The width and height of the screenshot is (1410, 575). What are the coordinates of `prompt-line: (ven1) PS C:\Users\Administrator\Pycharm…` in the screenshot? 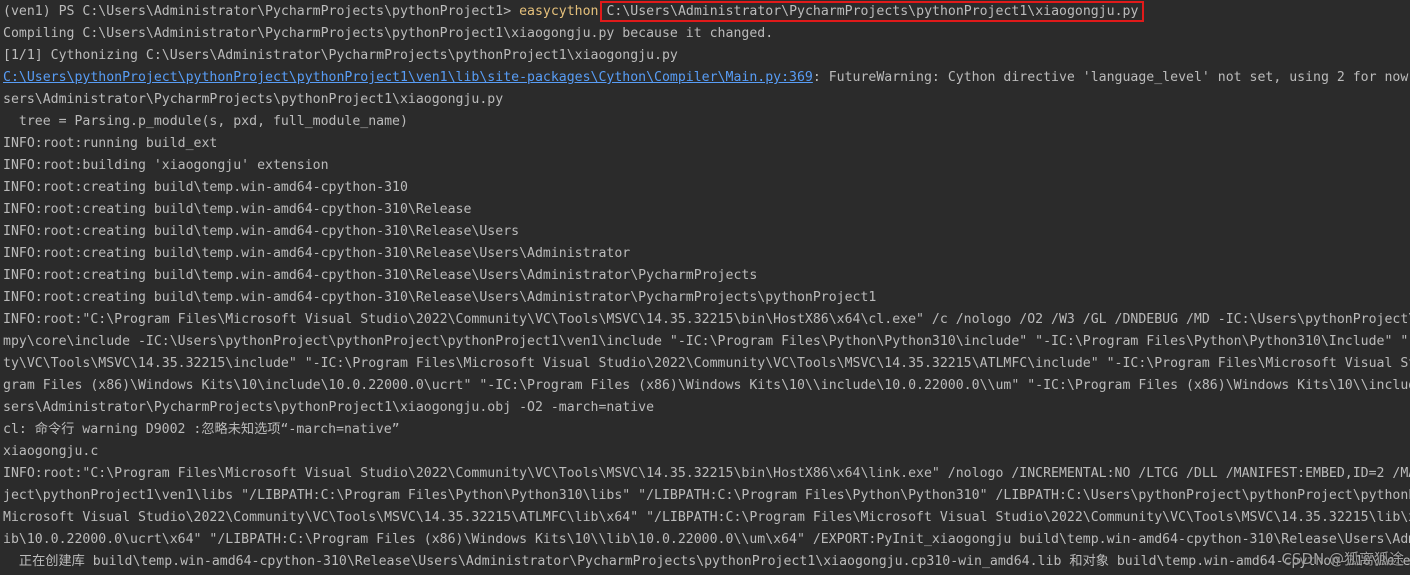 It's located at (706, 12).